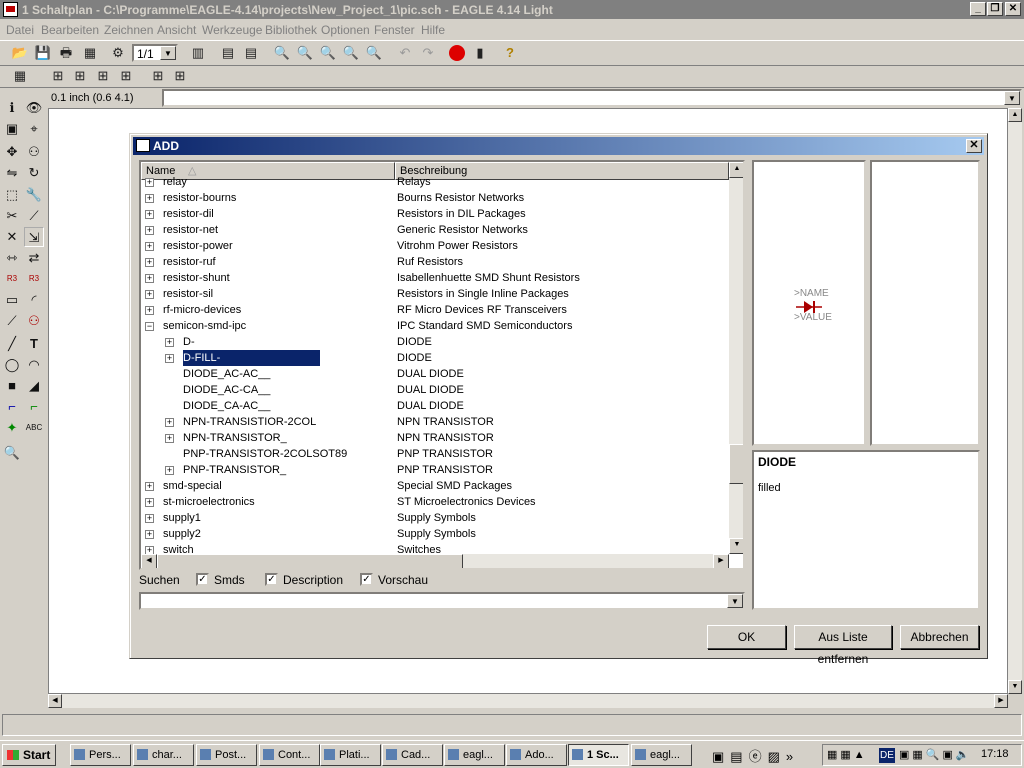  I want to click on tree-row: + relay Relays, so click(435, 182).